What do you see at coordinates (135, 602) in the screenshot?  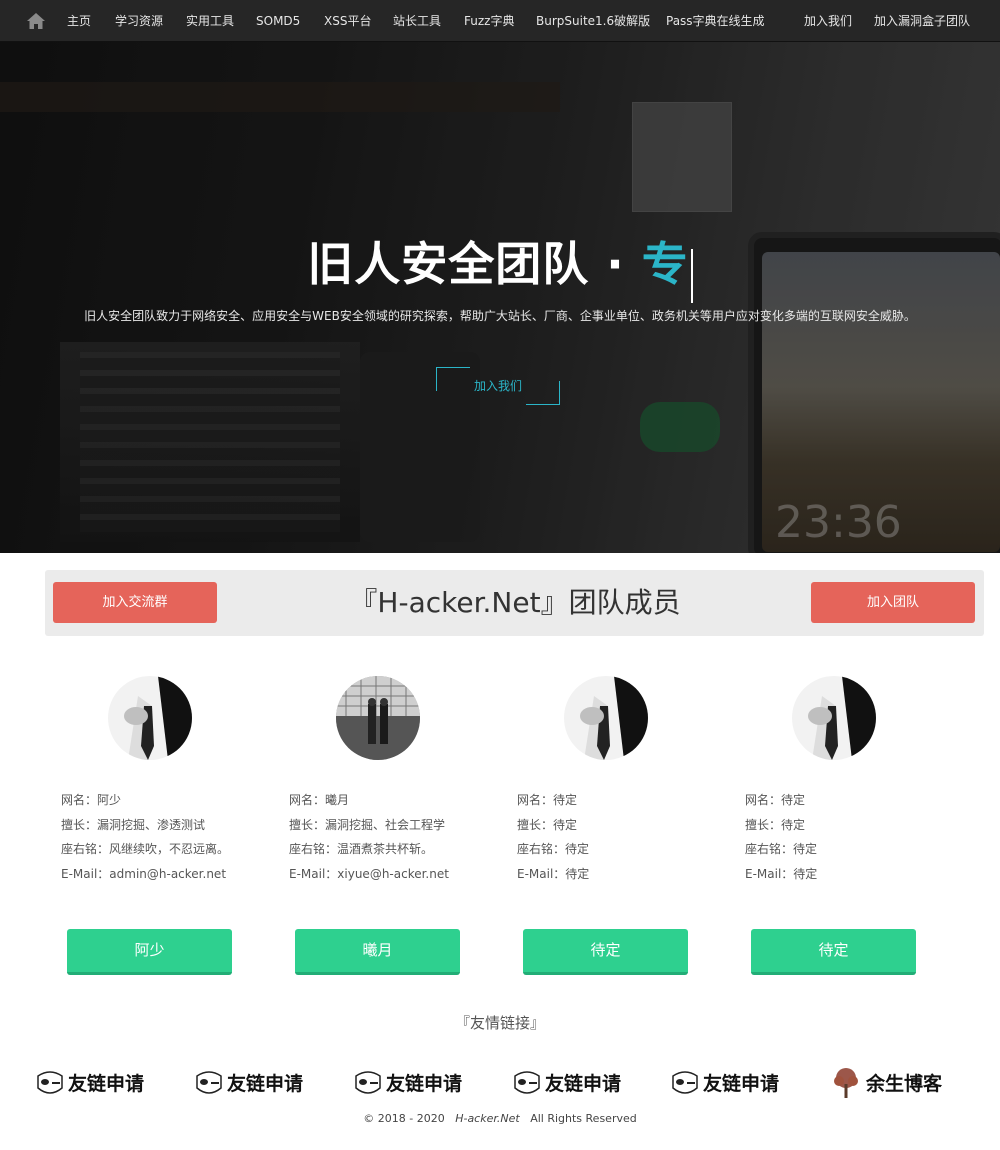 I see `join-group-button: 加入交流群` at bounding box center [135, 602].